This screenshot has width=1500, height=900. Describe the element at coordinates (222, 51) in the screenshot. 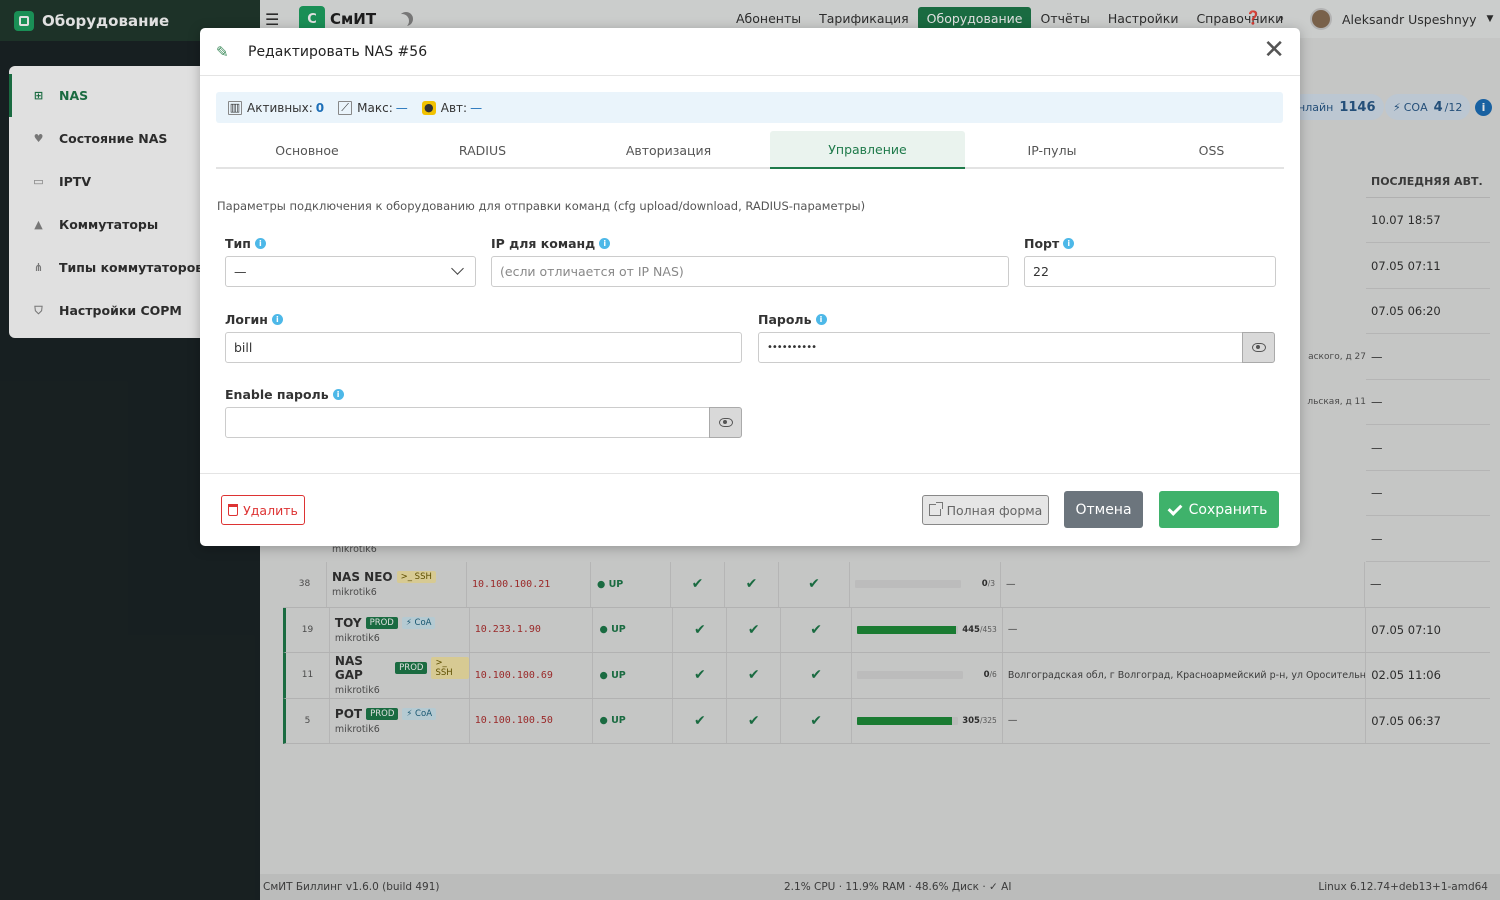

I see `pencil-icon: ✎` at that location.